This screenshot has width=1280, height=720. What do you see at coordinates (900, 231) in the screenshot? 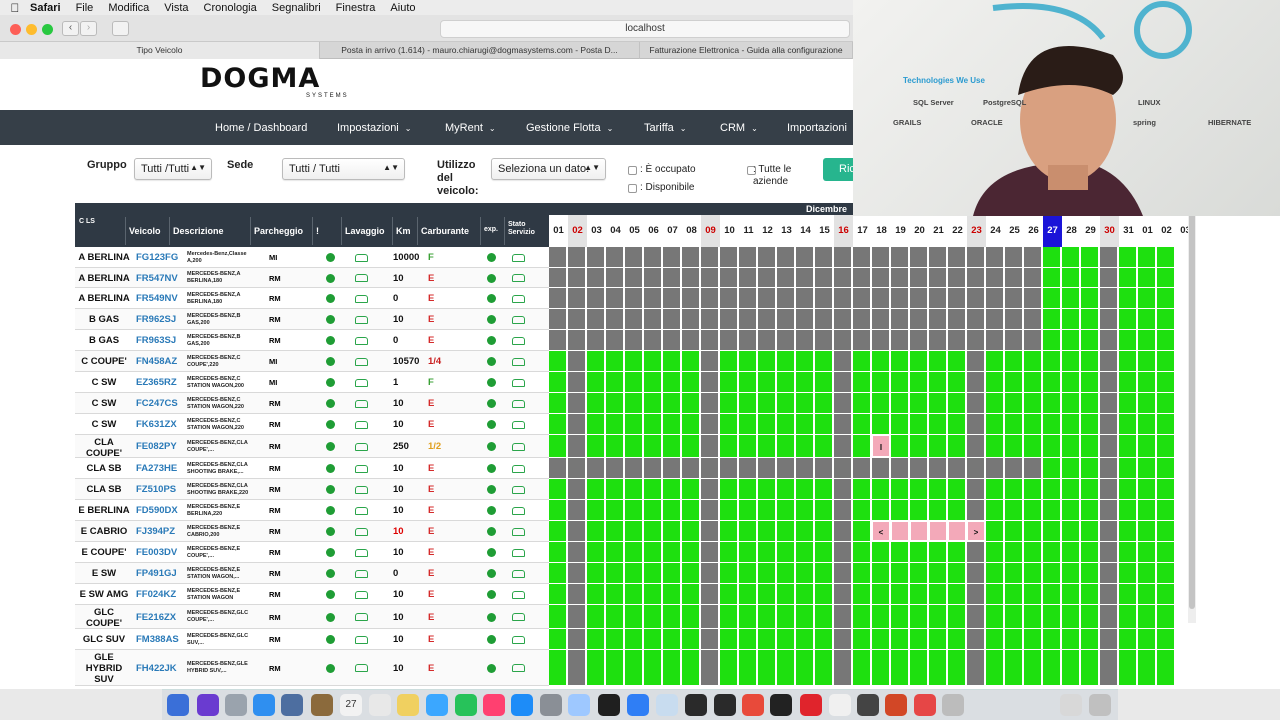
I see `day-header-19: 19` at bounding box center [900, 231].